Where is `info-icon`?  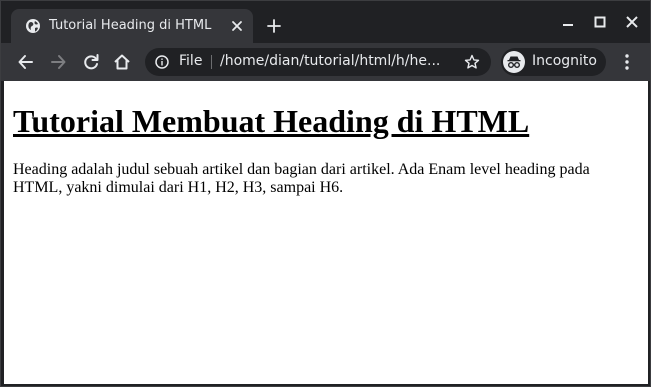
info-icon is located at coordinates (162, 62).